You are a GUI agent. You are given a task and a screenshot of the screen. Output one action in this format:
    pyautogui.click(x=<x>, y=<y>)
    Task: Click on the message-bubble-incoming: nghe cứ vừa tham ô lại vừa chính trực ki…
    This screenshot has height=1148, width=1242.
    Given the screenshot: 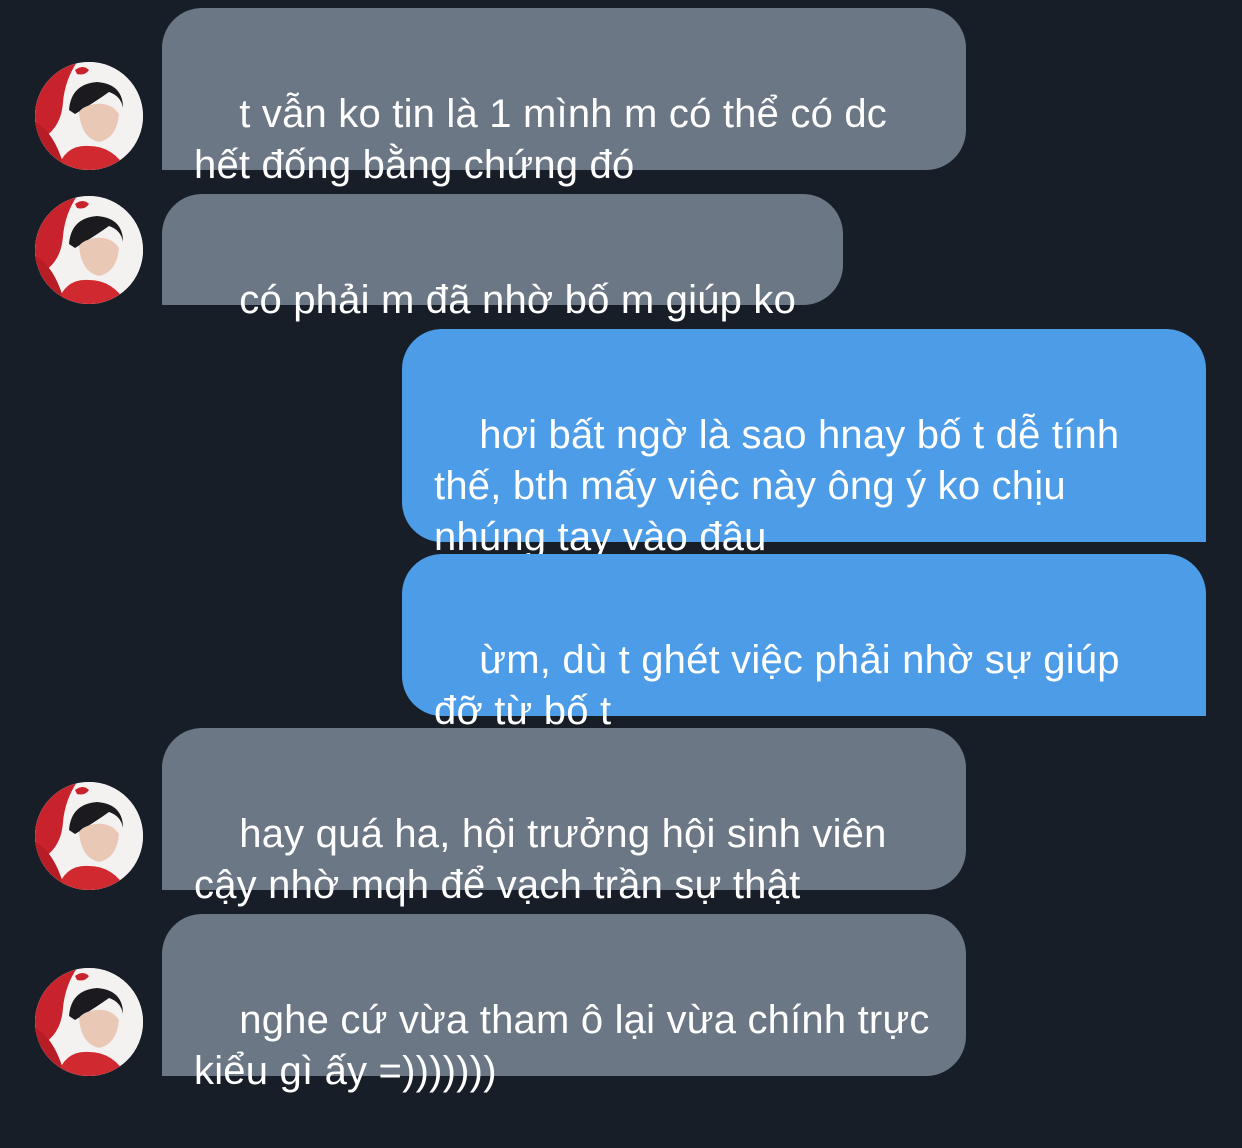 What is the action you would take?
    pyautogui.click(x=564, y=1003)
    